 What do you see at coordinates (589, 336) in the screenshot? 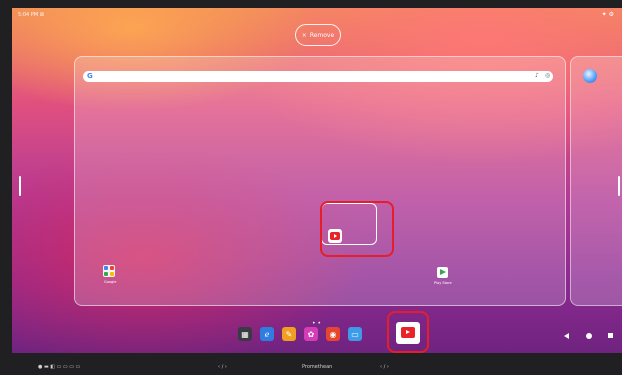
I see `home-icon` at bounding box center [589, 336].